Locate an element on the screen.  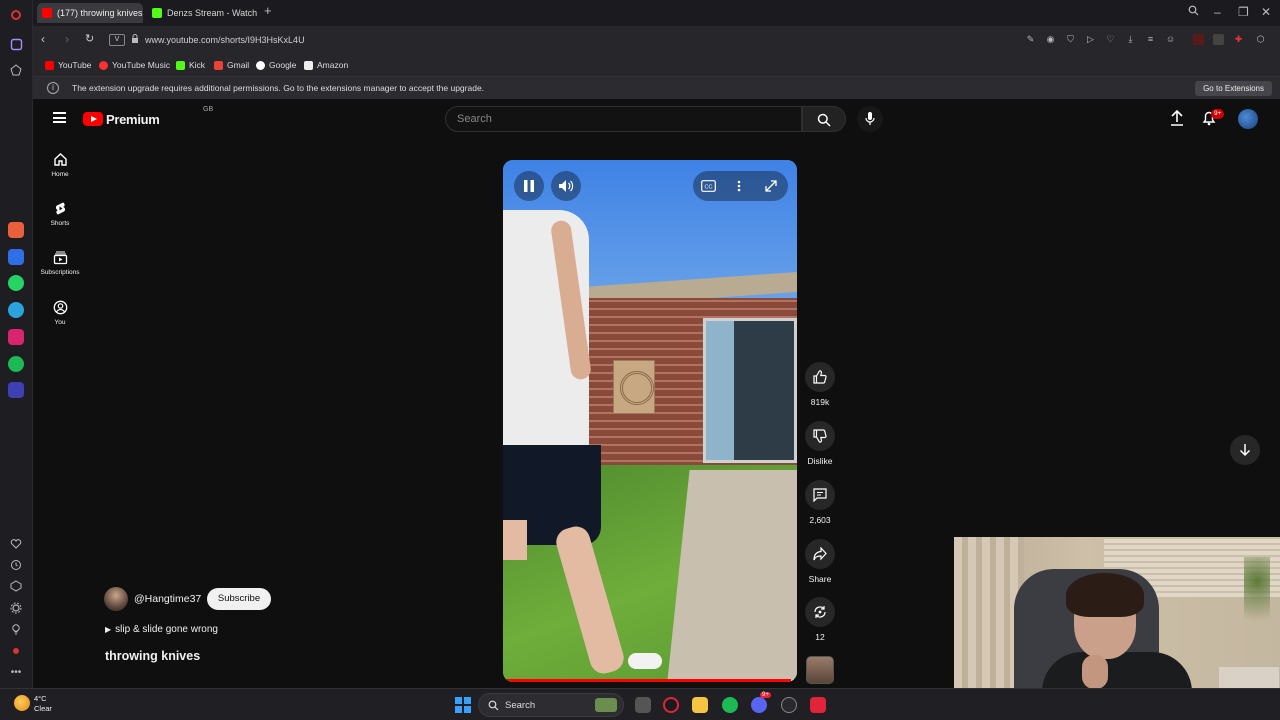
download-icon: ⤓ is located at coordinates (1130, 39).